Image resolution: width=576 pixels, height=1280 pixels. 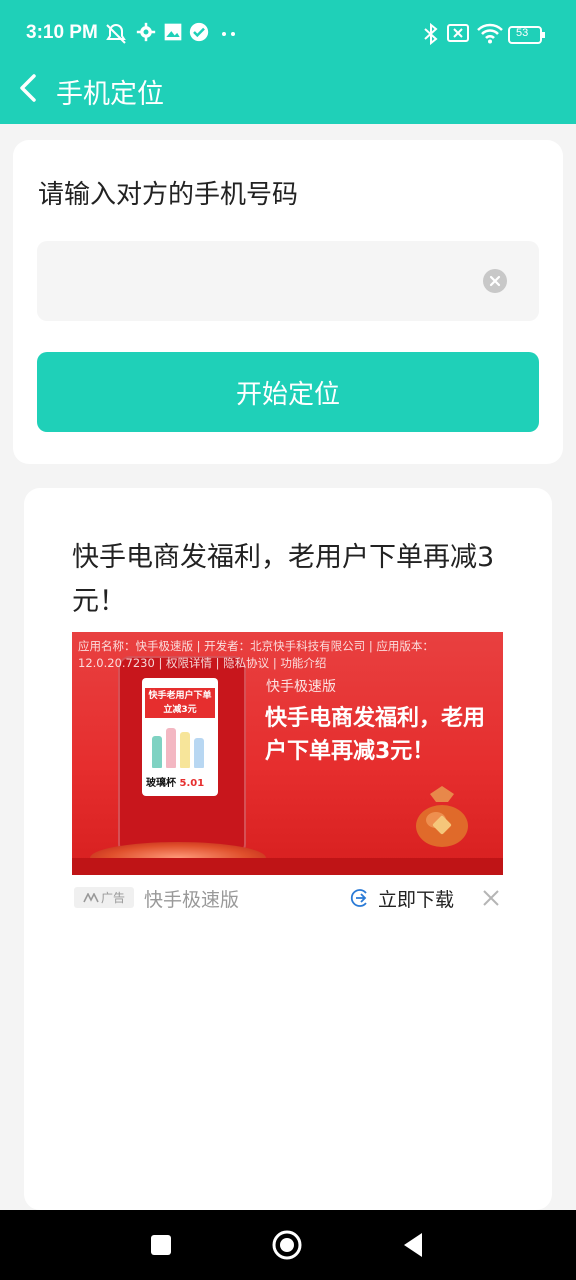 I want to click on app-header: 3:10 PM 53 手机定位, so click(x=288, y=62).